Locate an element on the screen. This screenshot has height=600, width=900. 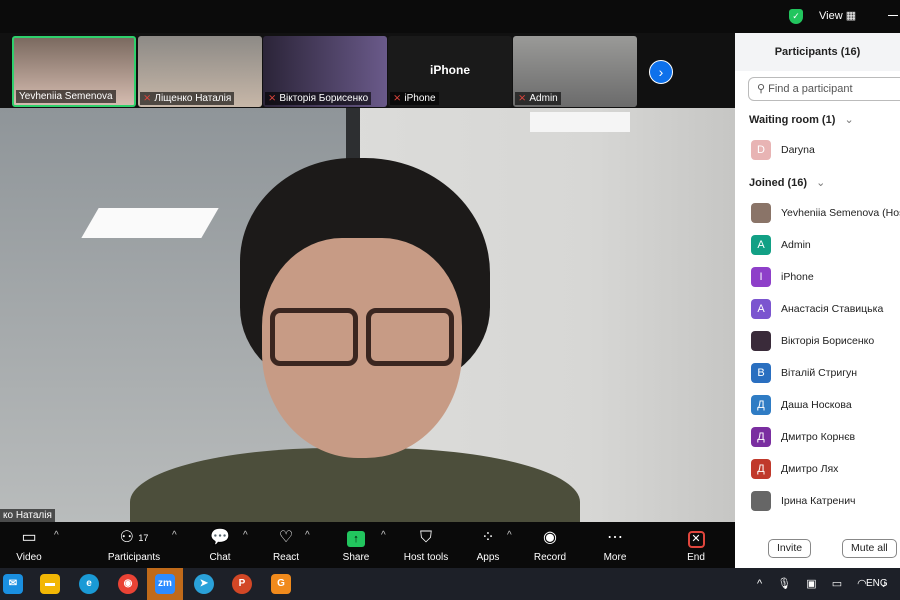
share-options-caret: ^ is located at coordinates (383, 535).